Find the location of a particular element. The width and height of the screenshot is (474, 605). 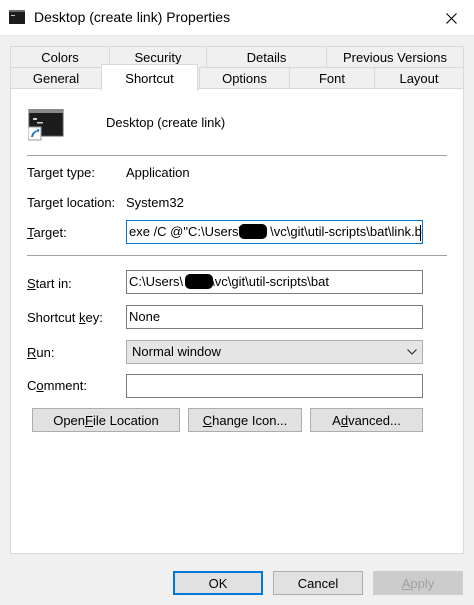

target-type-label: Target type: is located at coordinates (61, 172).